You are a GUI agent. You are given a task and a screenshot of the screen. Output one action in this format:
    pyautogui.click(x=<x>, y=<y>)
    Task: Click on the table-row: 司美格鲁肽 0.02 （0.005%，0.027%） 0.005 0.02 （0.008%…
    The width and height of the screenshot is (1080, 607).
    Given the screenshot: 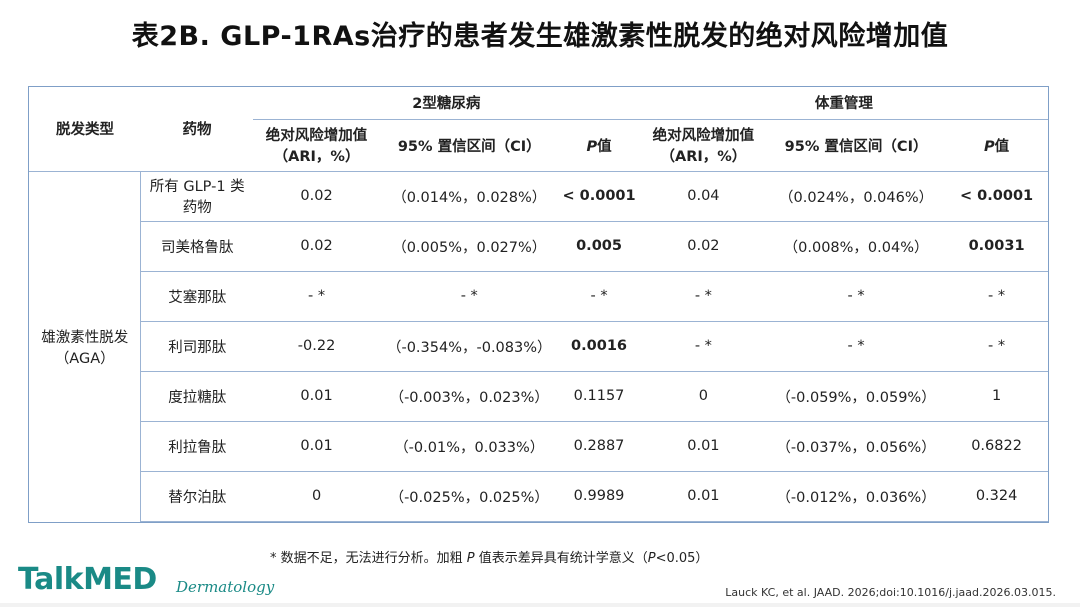 What is the action you would take?
    pyautogui.click(x=538, y=246)
    